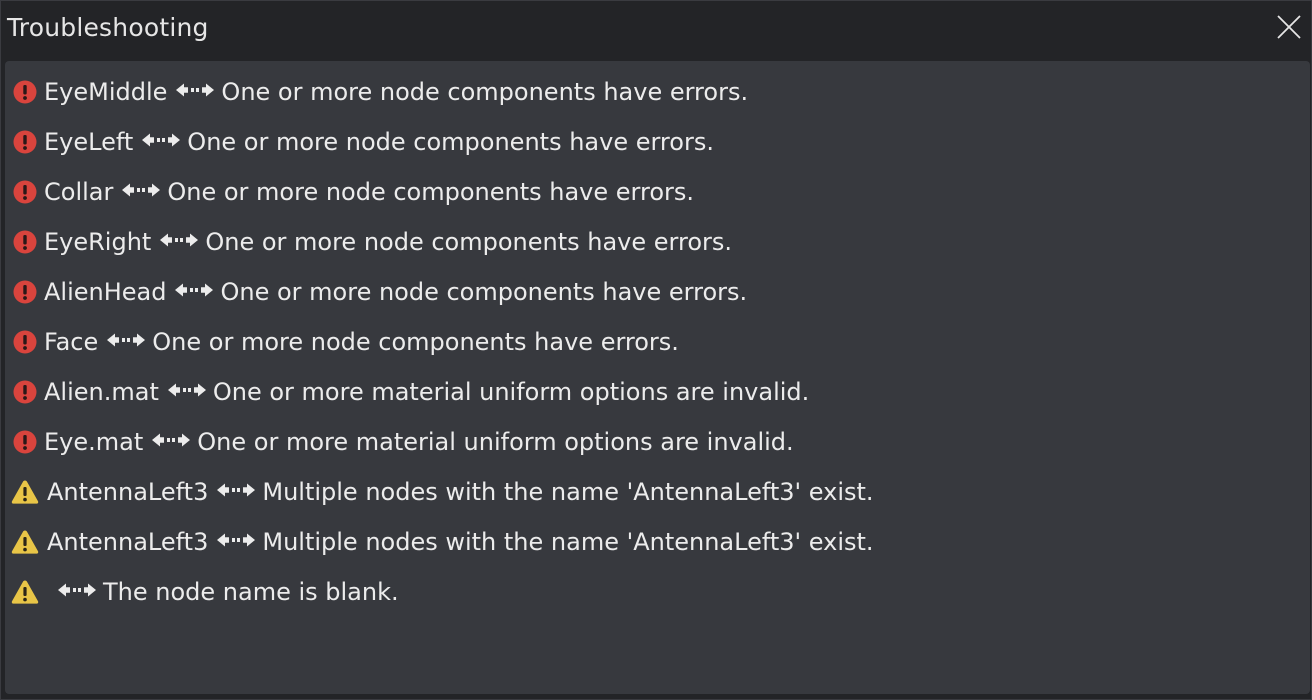 Image resolution: width=1312 pixels, height=700 pixels. I want to click on issue-node-name: EyeLeft, so click(89, 142).